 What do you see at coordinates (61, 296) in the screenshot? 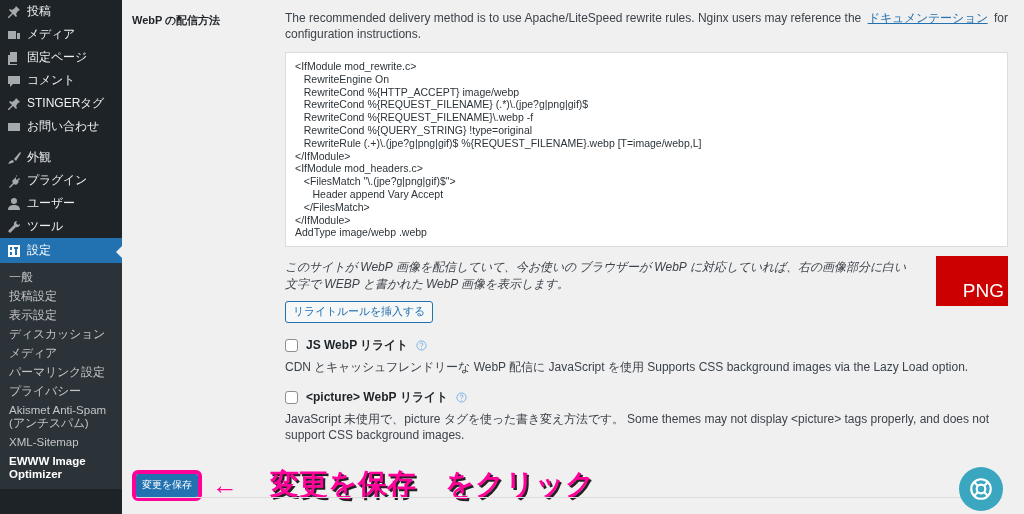
I see `submenu-item: 投稿設定` at bounding box center [61, 296].